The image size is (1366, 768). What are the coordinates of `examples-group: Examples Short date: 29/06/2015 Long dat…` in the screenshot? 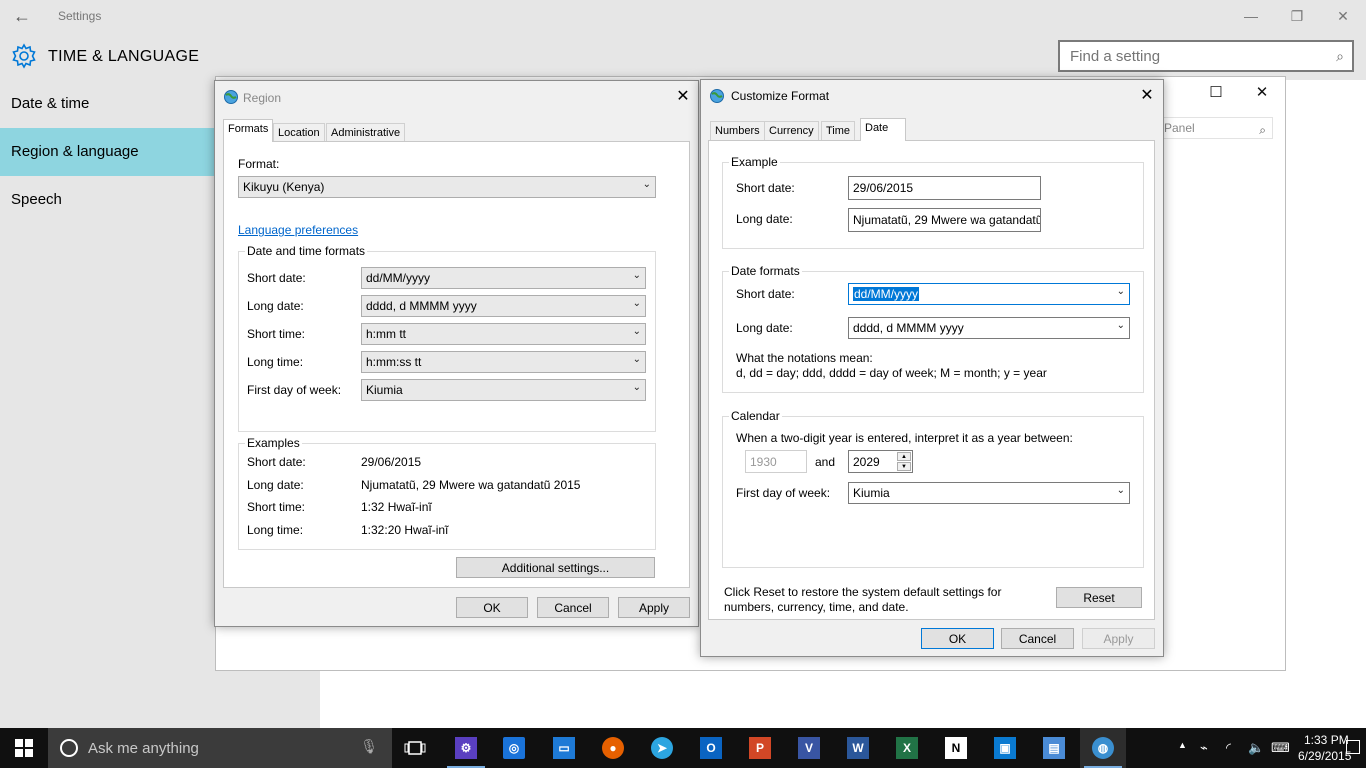 It's located at (447, 493).